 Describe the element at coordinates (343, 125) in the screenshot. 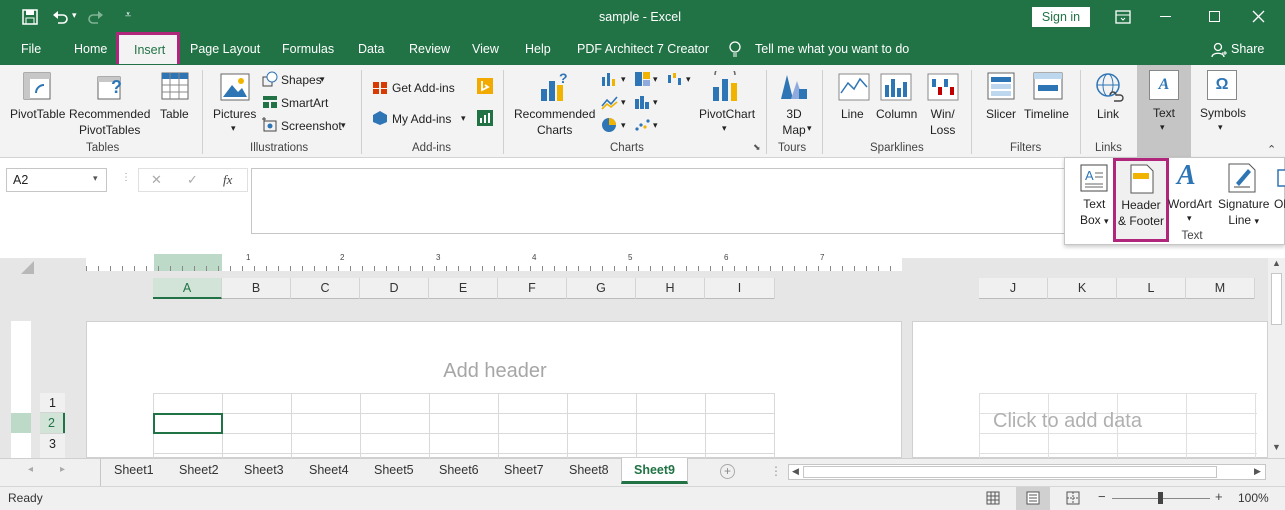

I see `screenshot-dropdown-icon: ▾` at that location.